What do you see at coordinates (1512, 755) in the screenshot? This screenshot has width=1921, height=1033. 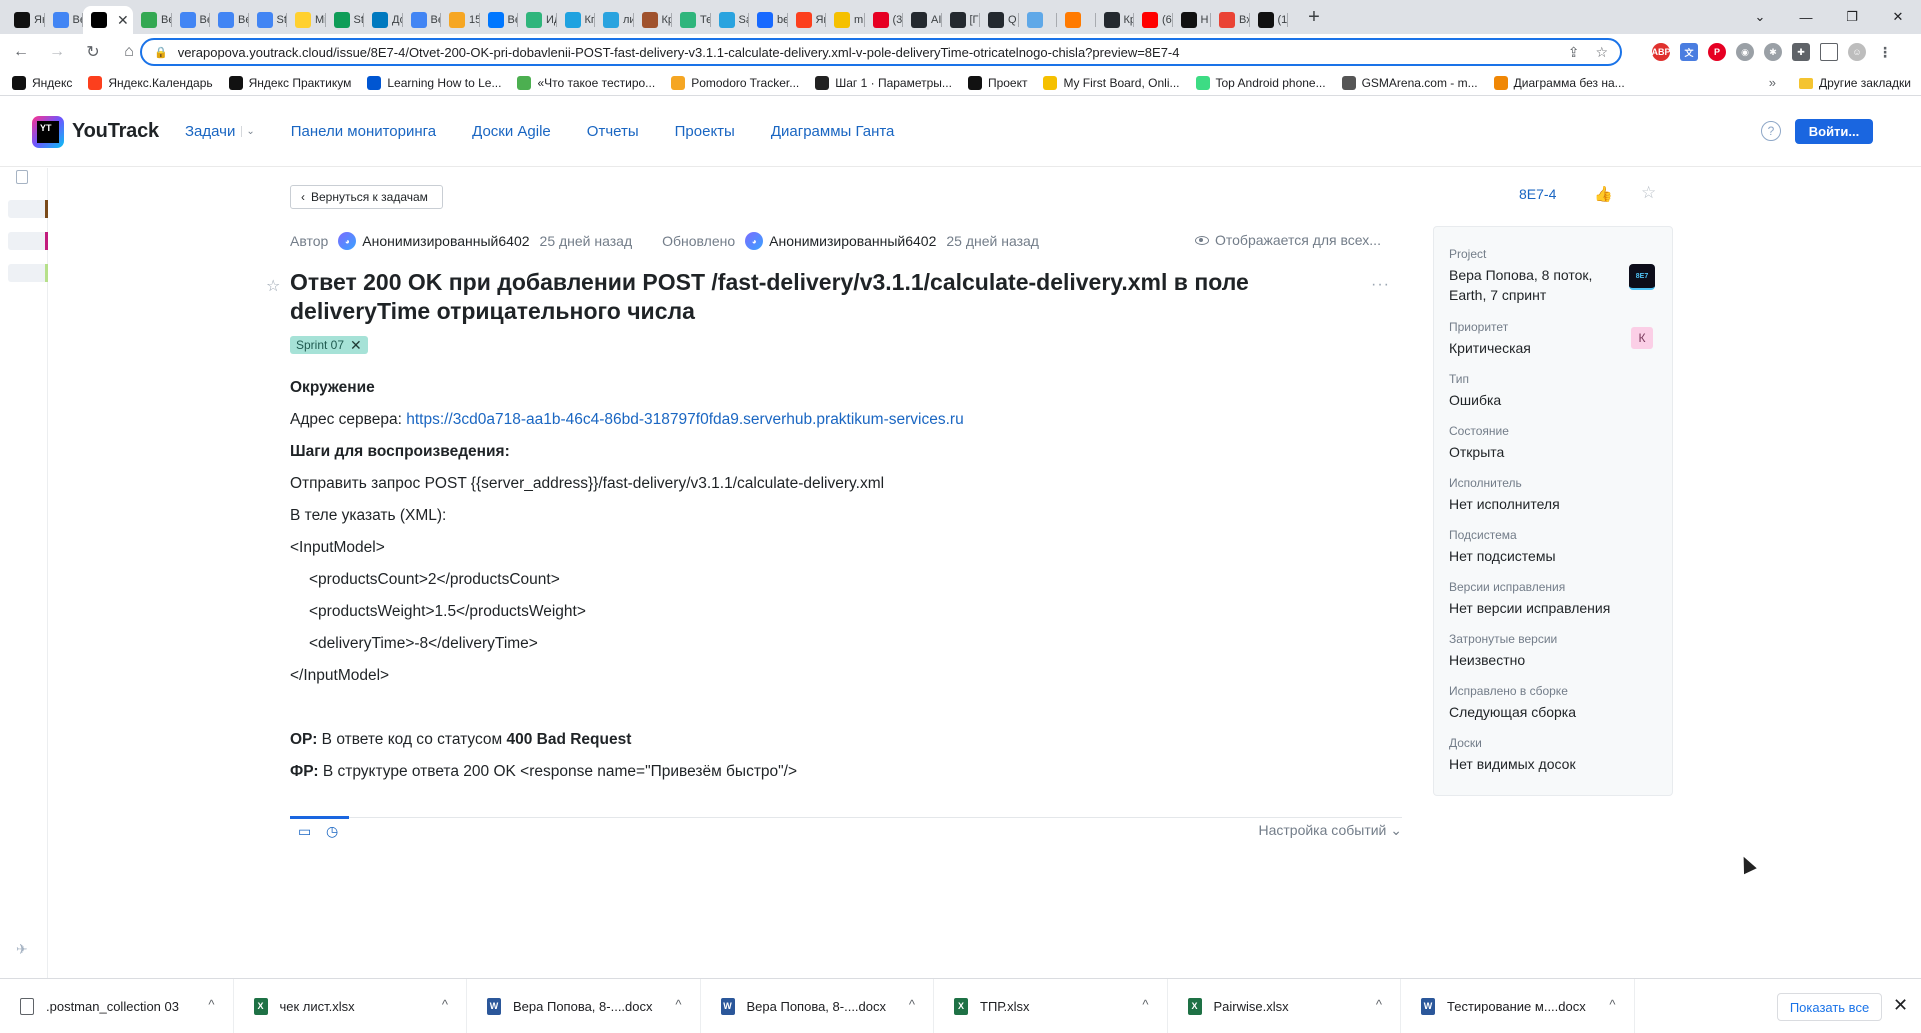 I see `field-boards: Доски Нет видимых досок` at bounding box center [1512, 755].